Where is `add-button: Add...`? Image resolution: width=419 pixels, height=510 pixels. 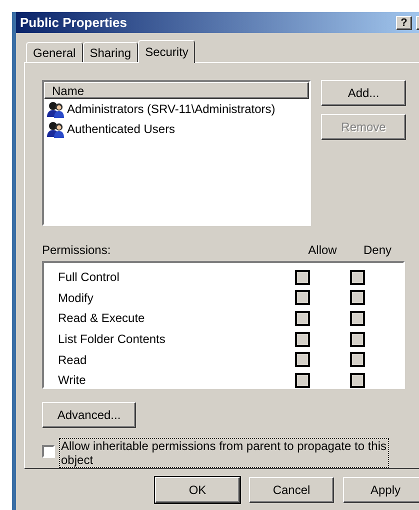 add-button: Add... is located at coordinates (363, 93).